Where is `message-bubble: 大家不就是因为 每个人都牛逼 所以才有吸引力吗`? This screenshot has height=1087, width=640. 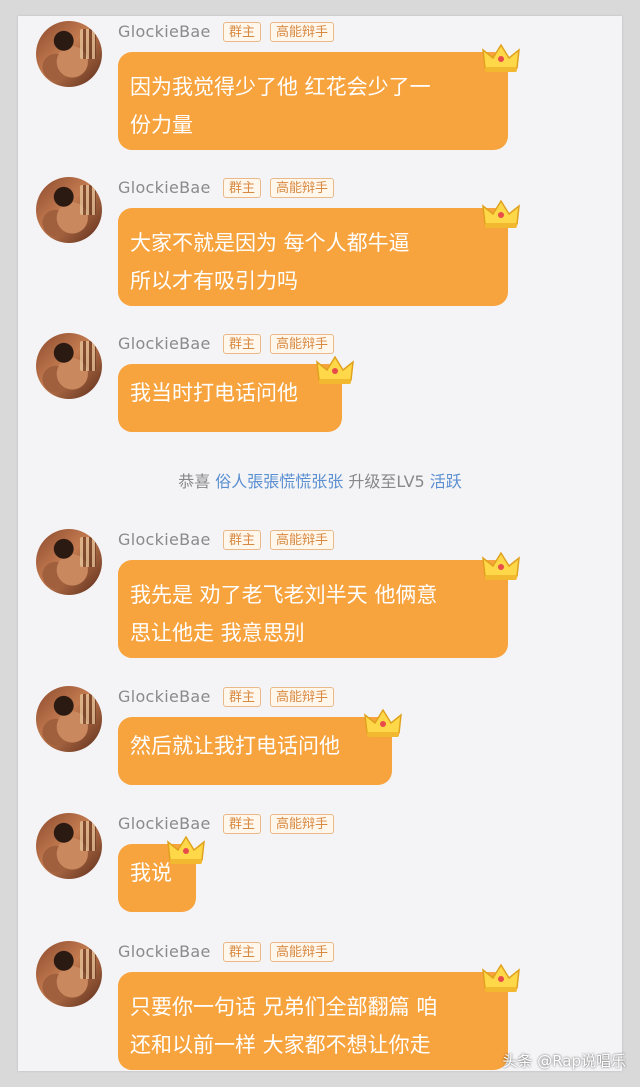
message-bubble: 大家不就是因为 每个人都牛逼 所以才有吸引力吗 is located at coordinates (313, 257).